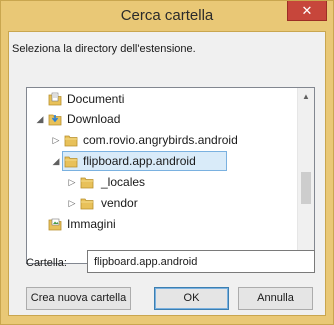  I want to click on documents-folder-icon, so click(55, 99).